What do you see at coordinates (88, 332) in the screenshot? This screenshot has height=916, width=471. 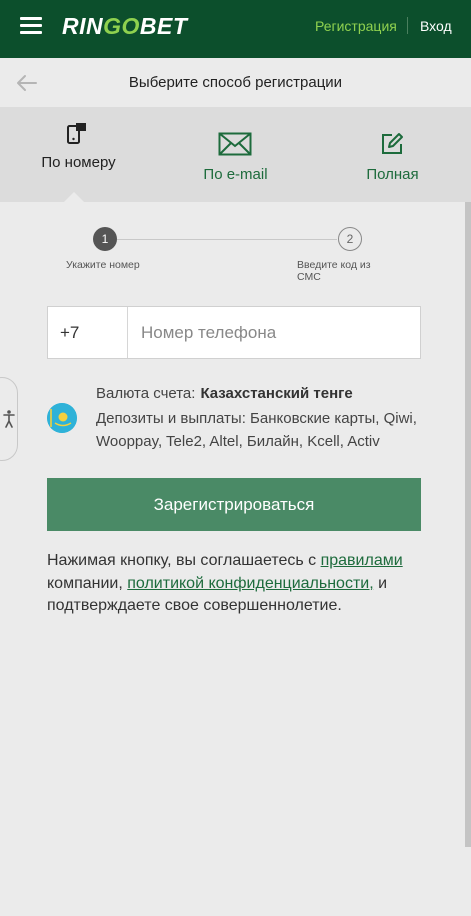 I see `country-code-select: +7` at bounding box center [88, 332].